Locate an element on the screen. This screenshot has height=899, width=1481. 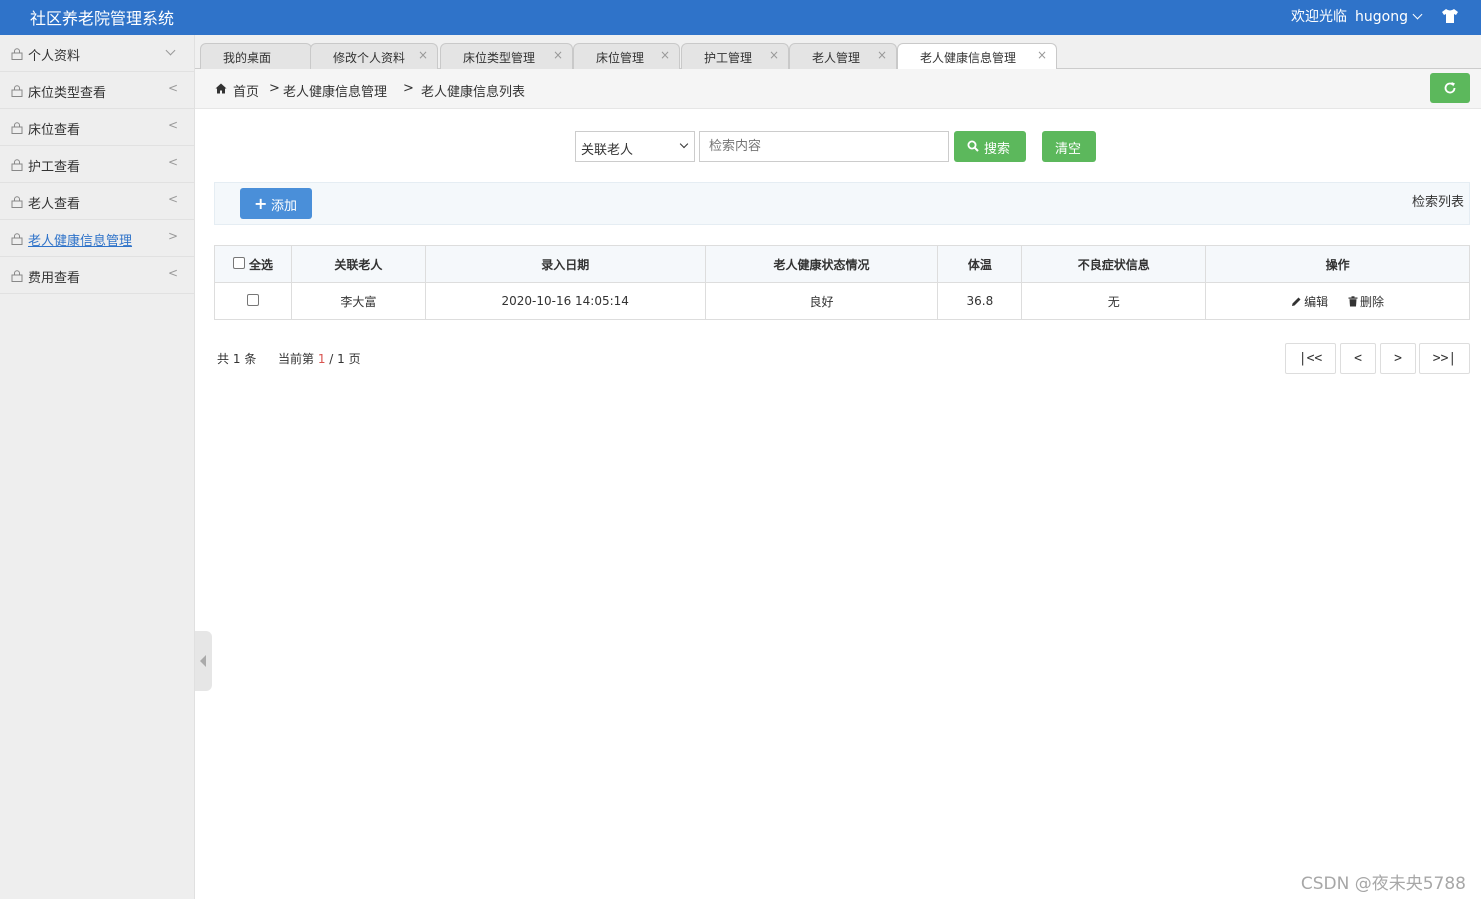
tab-elder-mgmt: 老人管理 × is located at coordinates (843, 56).